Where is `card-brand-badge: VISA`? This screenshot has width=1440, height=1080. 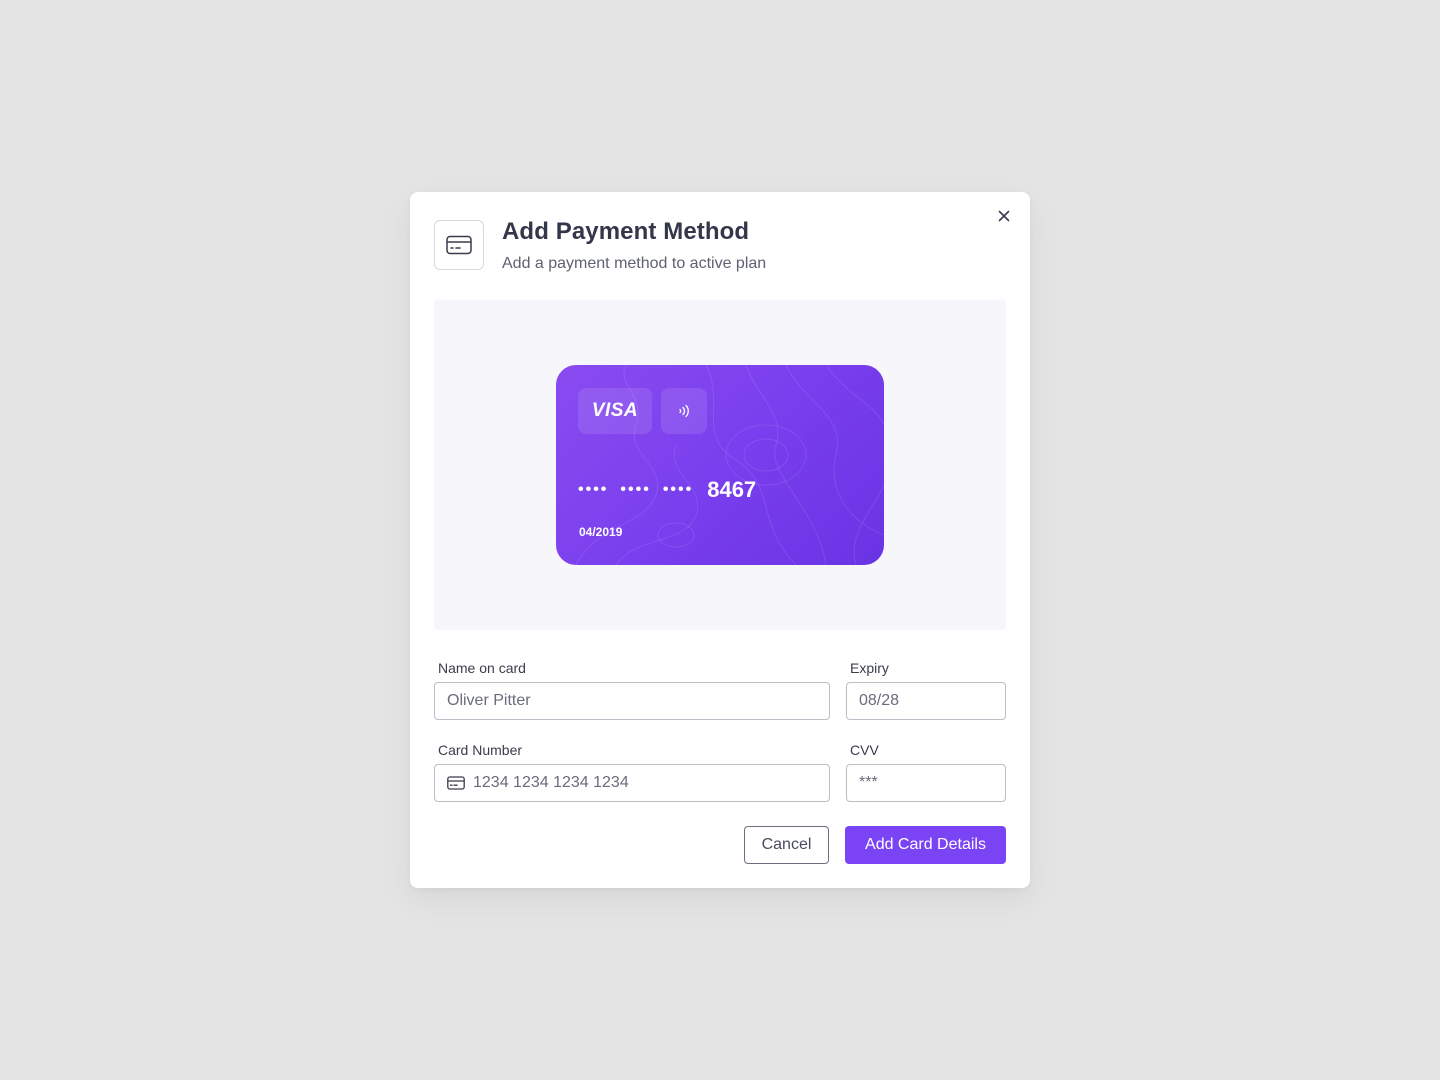
card-brand-badge: VISA is located at coordinates (615, 411).